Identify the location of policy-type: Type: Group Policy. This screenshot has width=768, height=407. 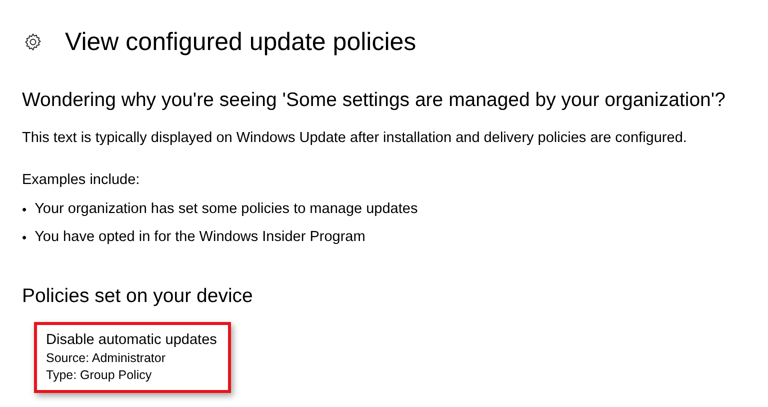
(99, 375).